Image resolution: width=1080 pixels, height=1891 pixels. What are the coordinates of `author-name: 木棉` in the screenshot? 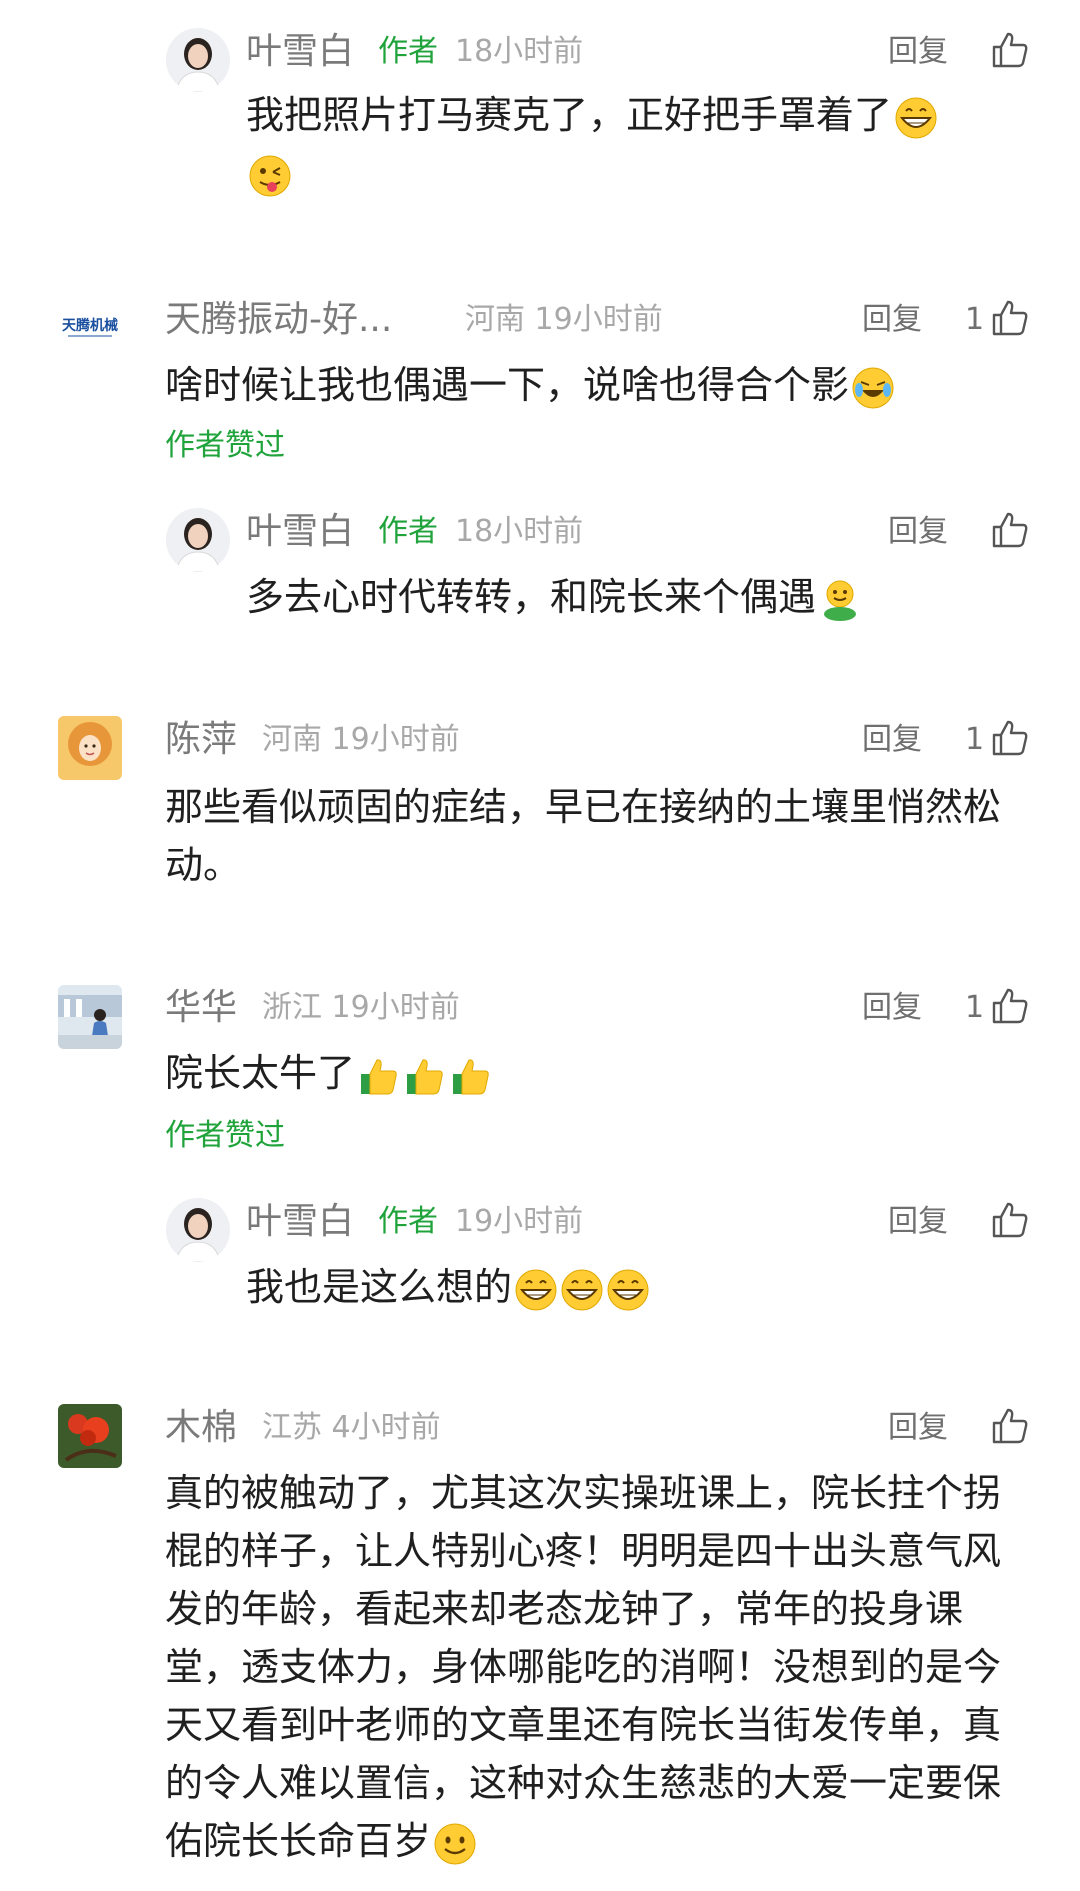 It's located at (201, 1428).